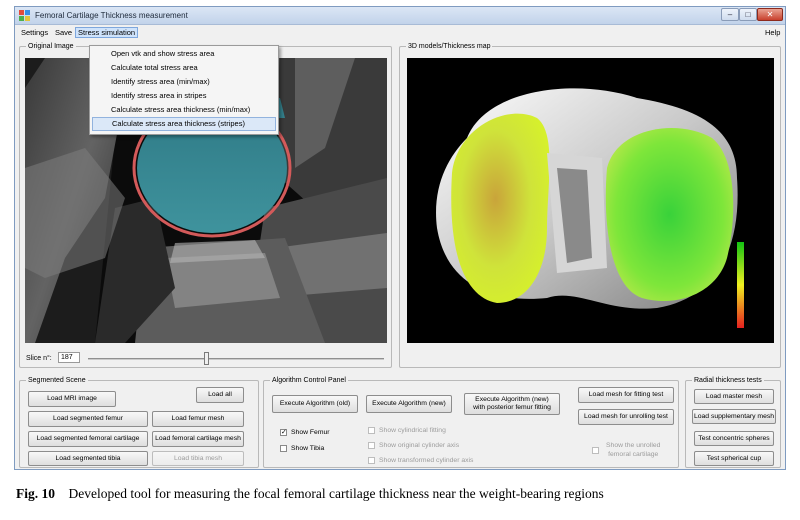  I want to click on colorbar, so click(740, 285).